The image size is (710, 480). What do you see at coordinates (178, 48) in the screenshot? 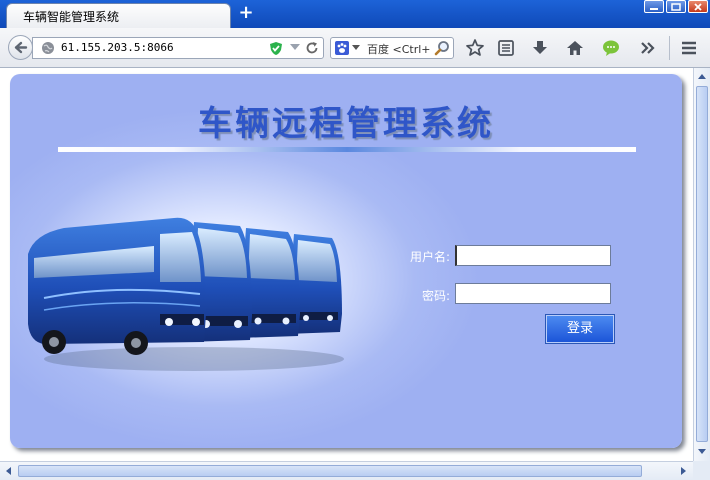
I see `address-bar: 61.155.203.5:8066` at bounding box center [178, 48].